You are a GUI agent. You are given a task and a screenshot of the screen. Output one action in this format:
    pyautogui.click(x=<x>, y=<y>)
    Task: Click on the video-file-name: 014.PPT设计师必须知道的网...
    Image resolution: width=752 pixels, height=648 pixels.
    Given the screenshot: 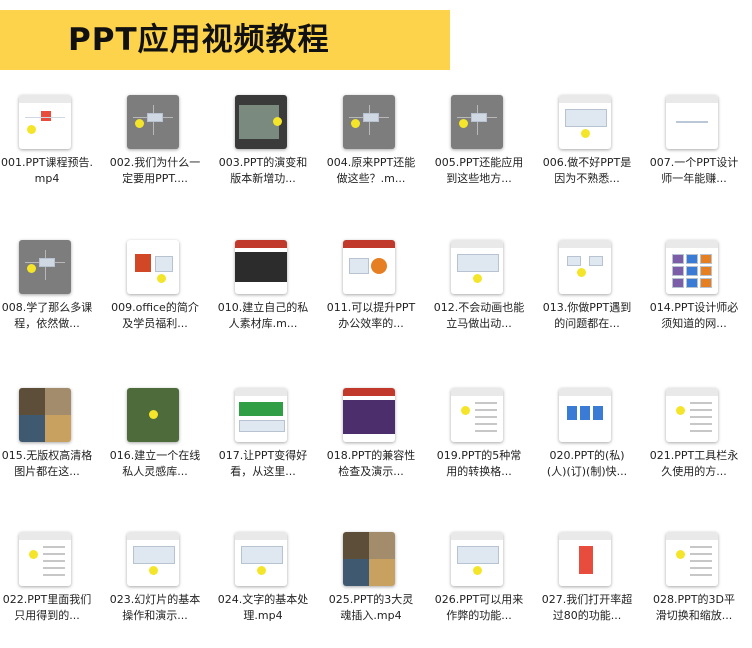 What is the action you would take?
    pyautogui.click(x=694, y=315)
    